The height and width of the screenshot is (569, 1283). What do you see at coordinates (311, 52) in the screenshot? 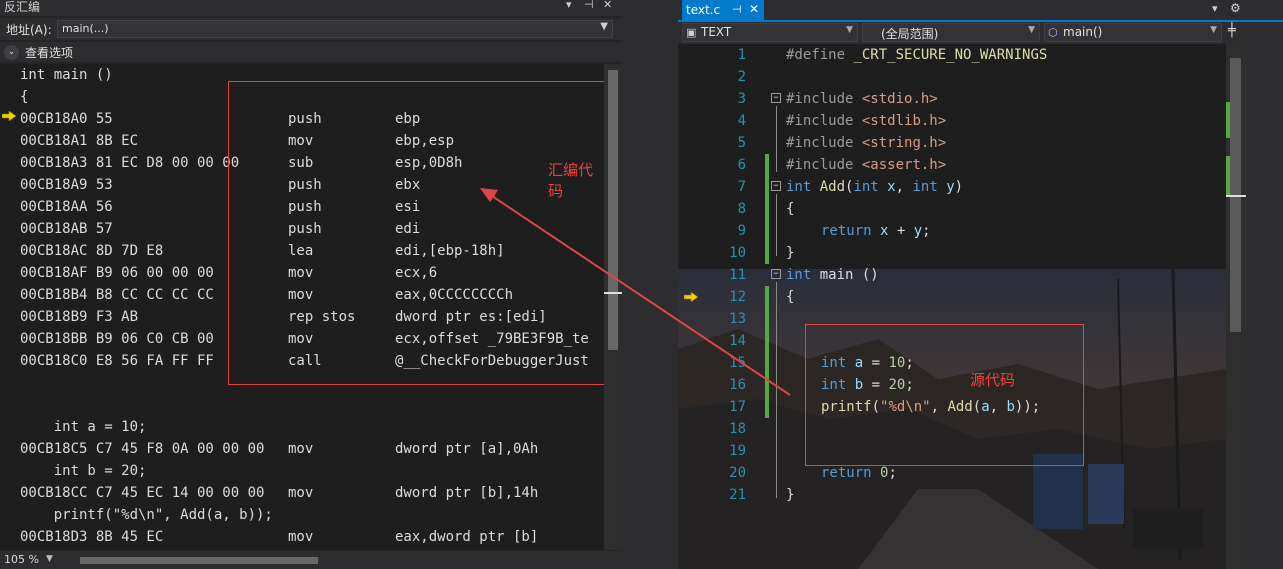
I see `view-options-row: ⌄ 查看选项` at bounding box center [311, 52].